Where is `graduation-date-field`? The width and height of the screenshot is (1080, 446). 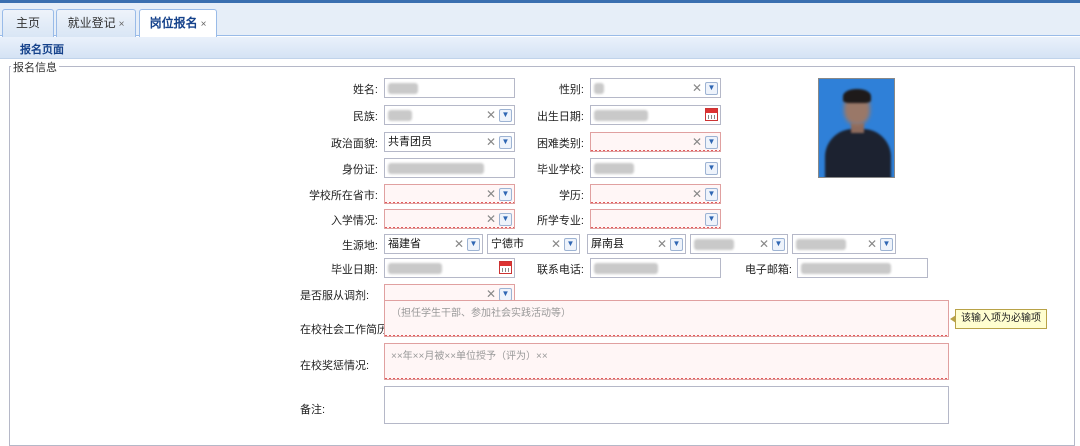 graduation-date-field is located at coordinates (449, 268).